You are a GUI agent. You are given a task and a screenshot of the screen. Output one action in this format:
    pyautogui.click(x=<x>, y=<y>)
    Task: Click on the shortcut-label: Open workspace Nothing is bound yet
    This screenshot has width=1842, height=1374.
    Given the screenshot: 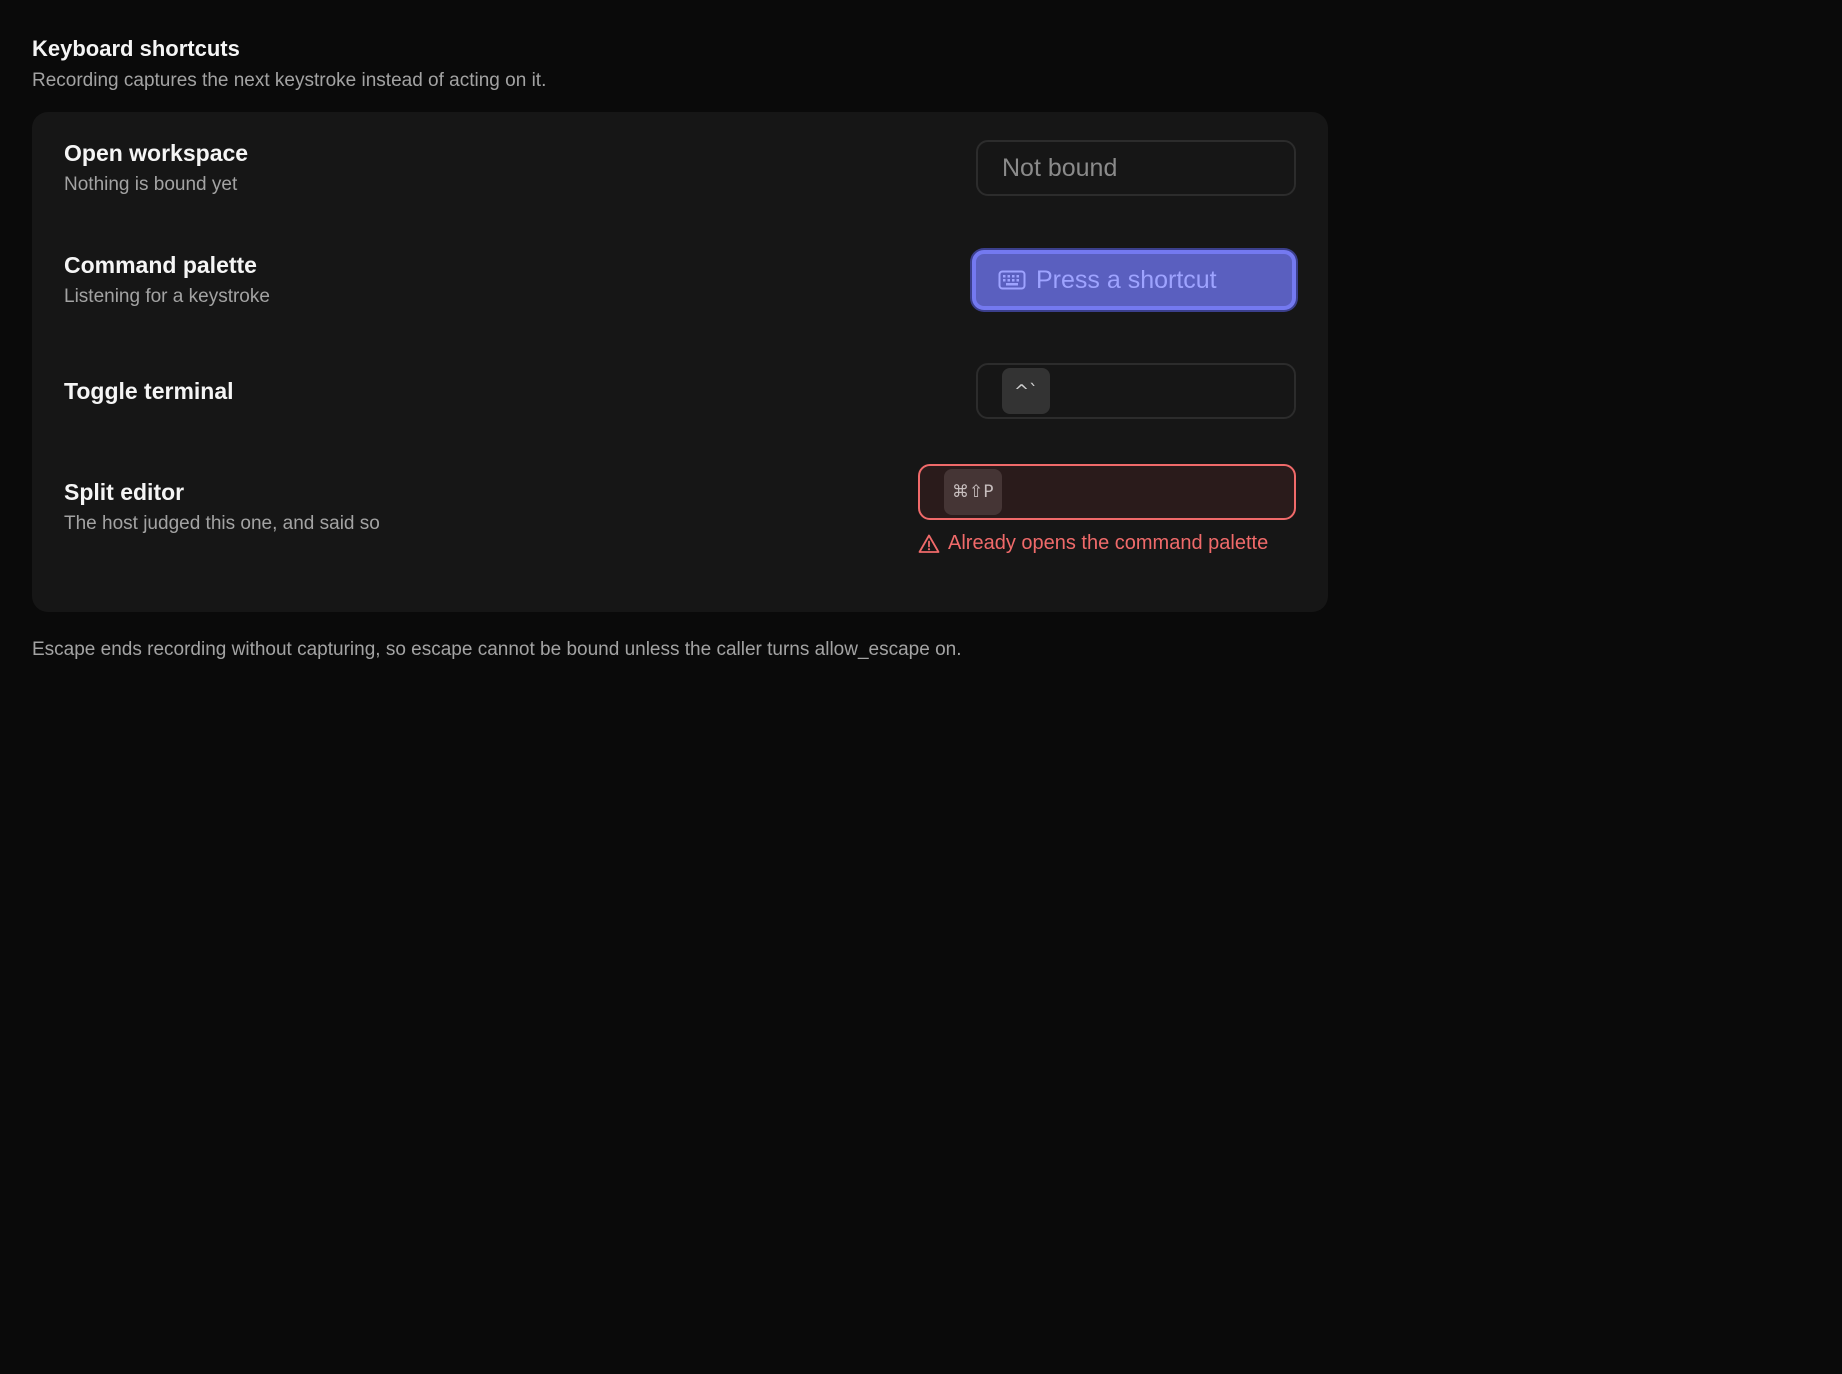 What is the action you would take?
    pyautogui.click(x=156, y=168)
    